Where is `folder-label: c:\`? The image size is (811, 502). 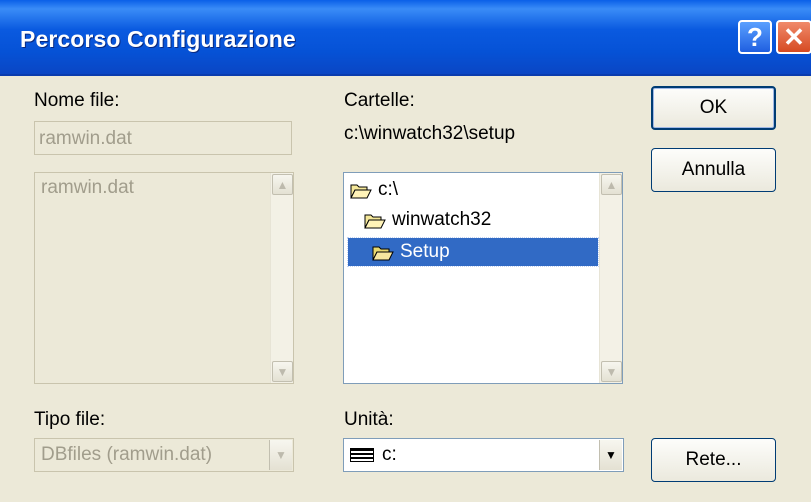
folder-label: c:\ is located at coordinates (388, 189).